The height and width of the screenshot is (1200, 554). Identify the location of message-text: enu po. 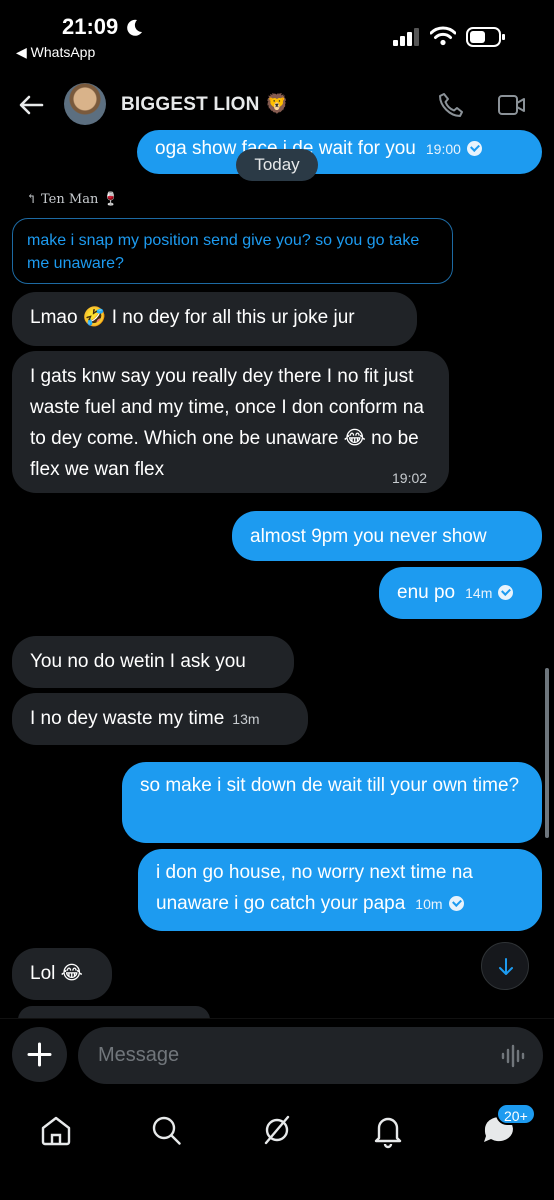
(426, 592).